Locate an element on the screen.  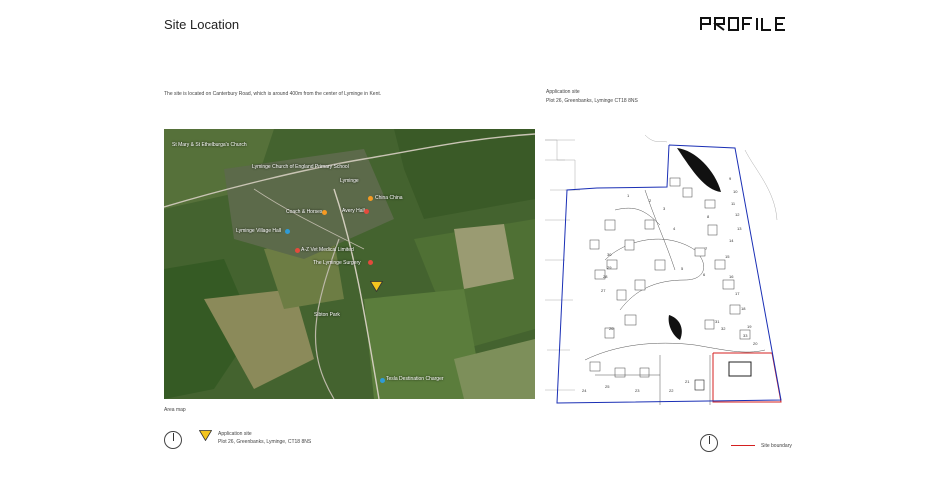
svg-text: 1 is located at coordinates (628, 195).